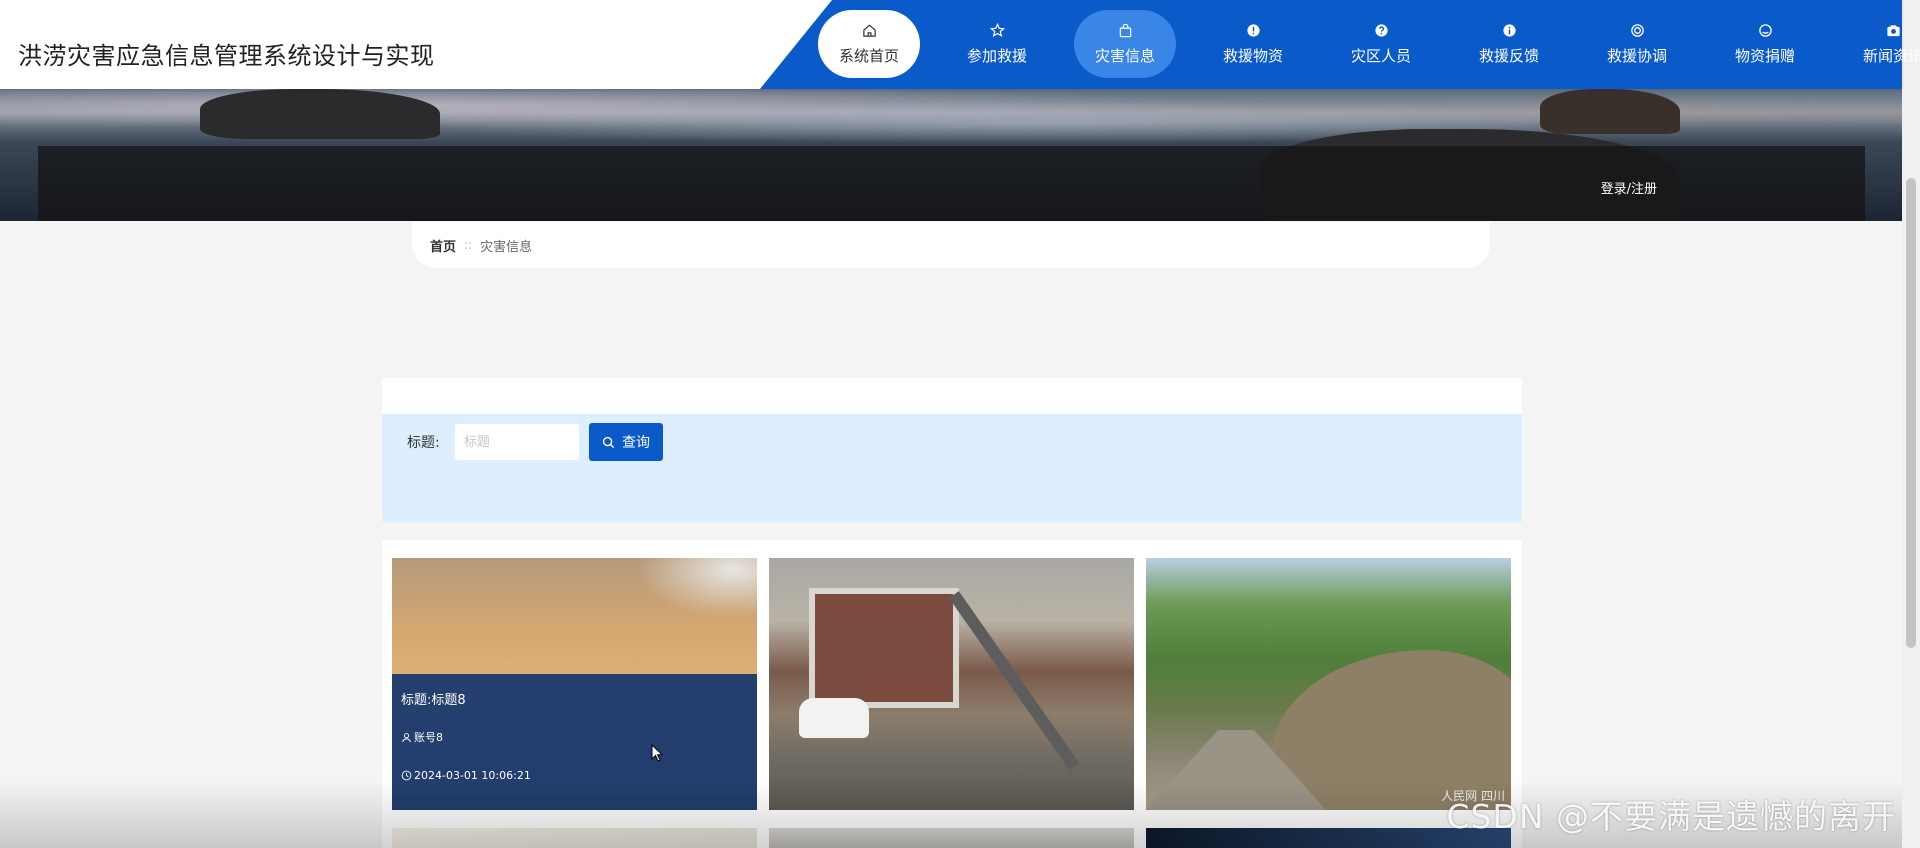 Image resolution: width=1920 pixels, height=848 pixels. Describe the element at coordinates (1893, 31) in the screenshot. I see `camera-icon` at that location.